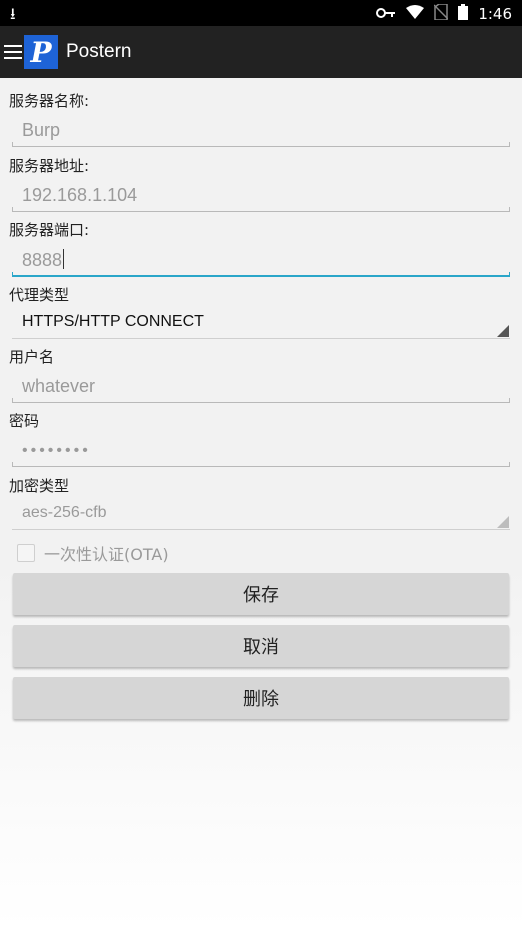  I want to click on password-label: 密码, so click(24, 421).